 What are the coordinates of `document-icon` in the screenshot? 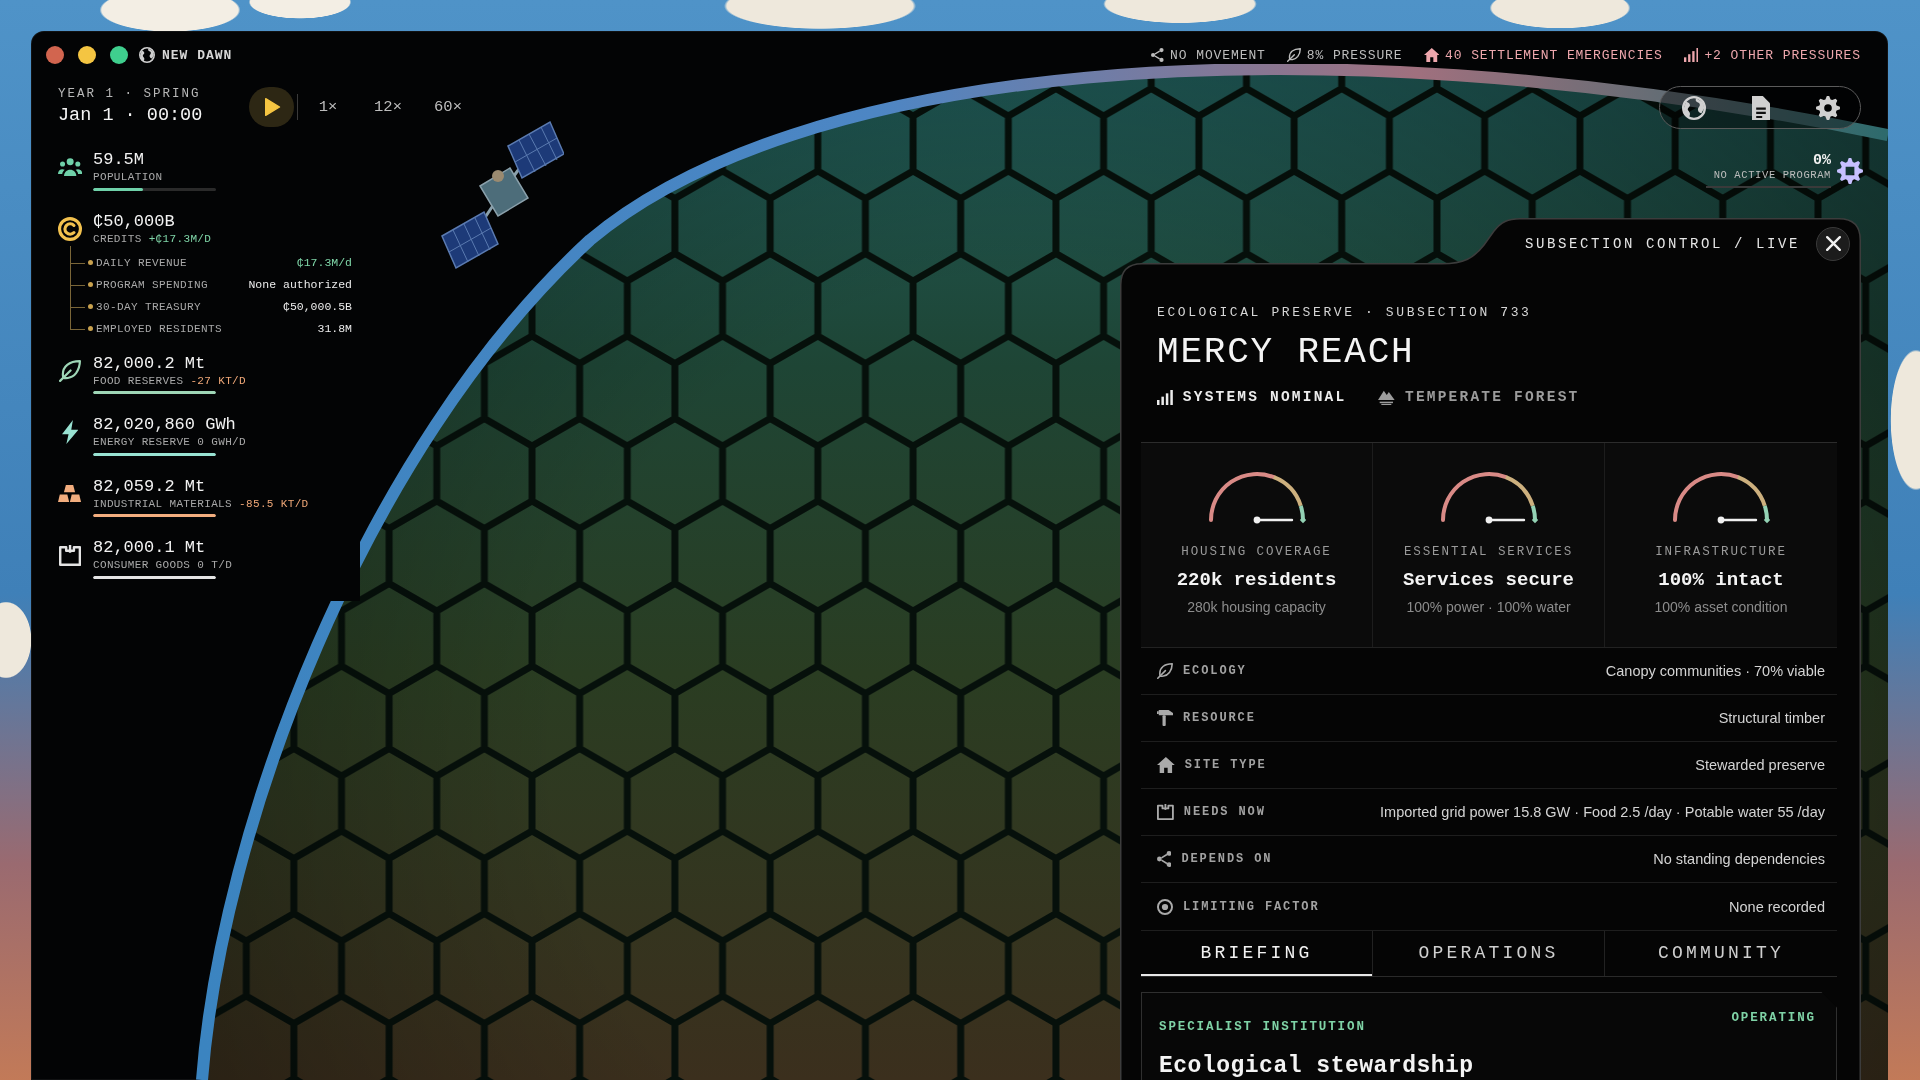 It's located at (1761, 107).